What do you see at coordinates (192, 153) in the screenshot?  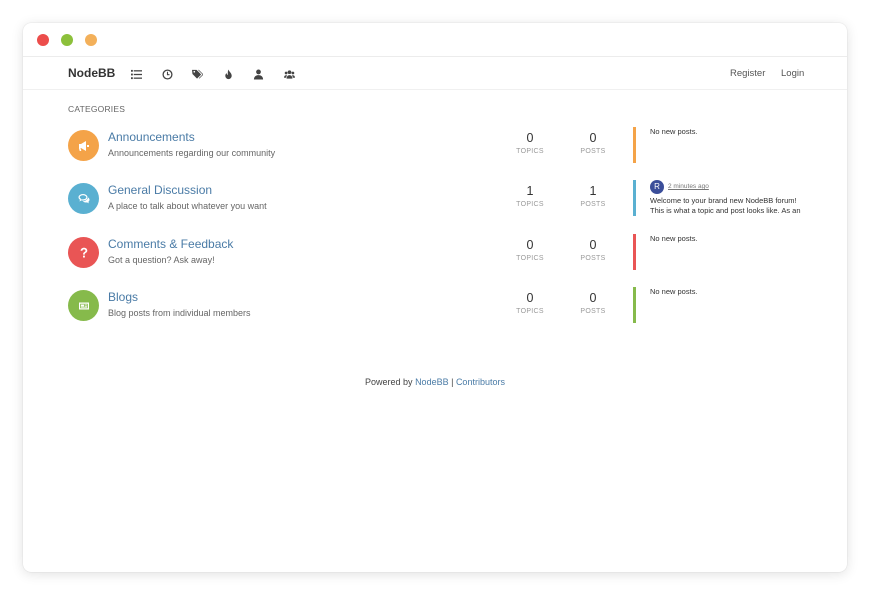 I see `category-description: Announcements regarding our community` at bounding box center [192, 153].